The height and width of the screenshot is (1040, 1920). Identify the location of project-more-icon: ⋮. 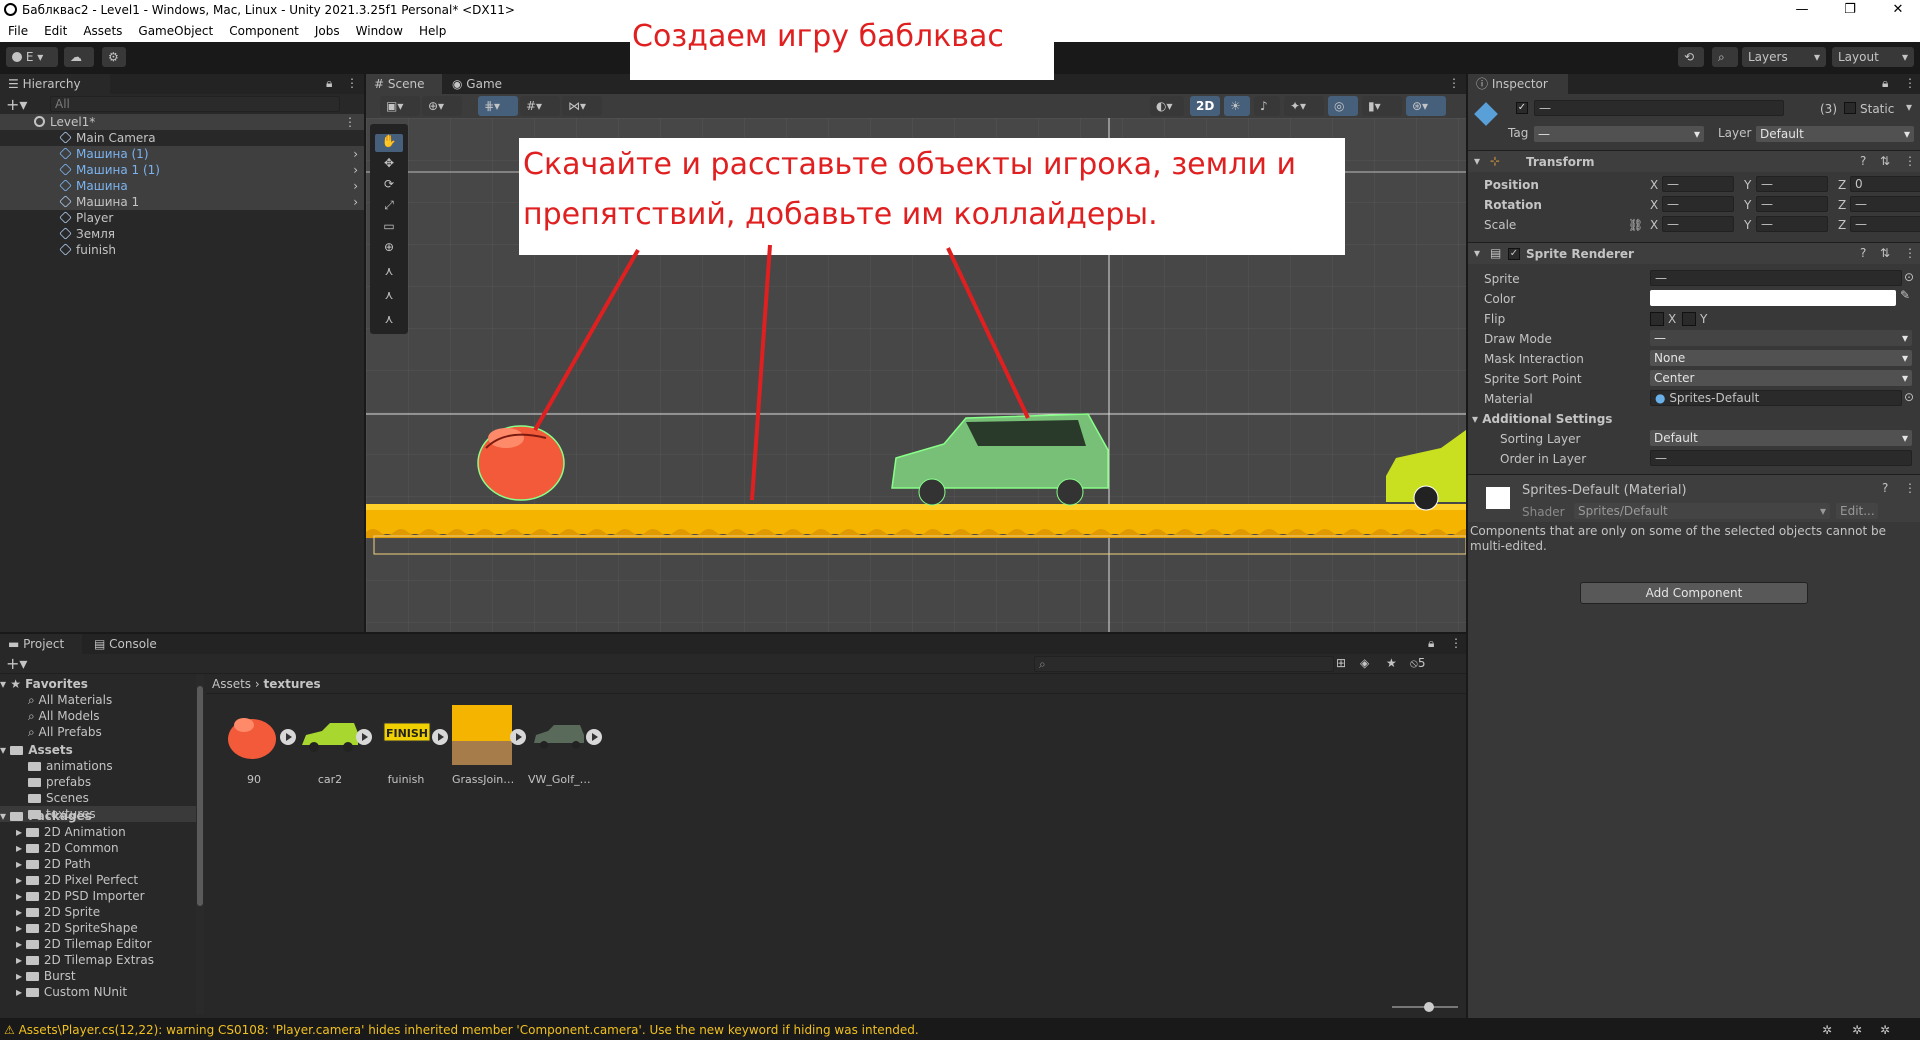
(1456, 643).